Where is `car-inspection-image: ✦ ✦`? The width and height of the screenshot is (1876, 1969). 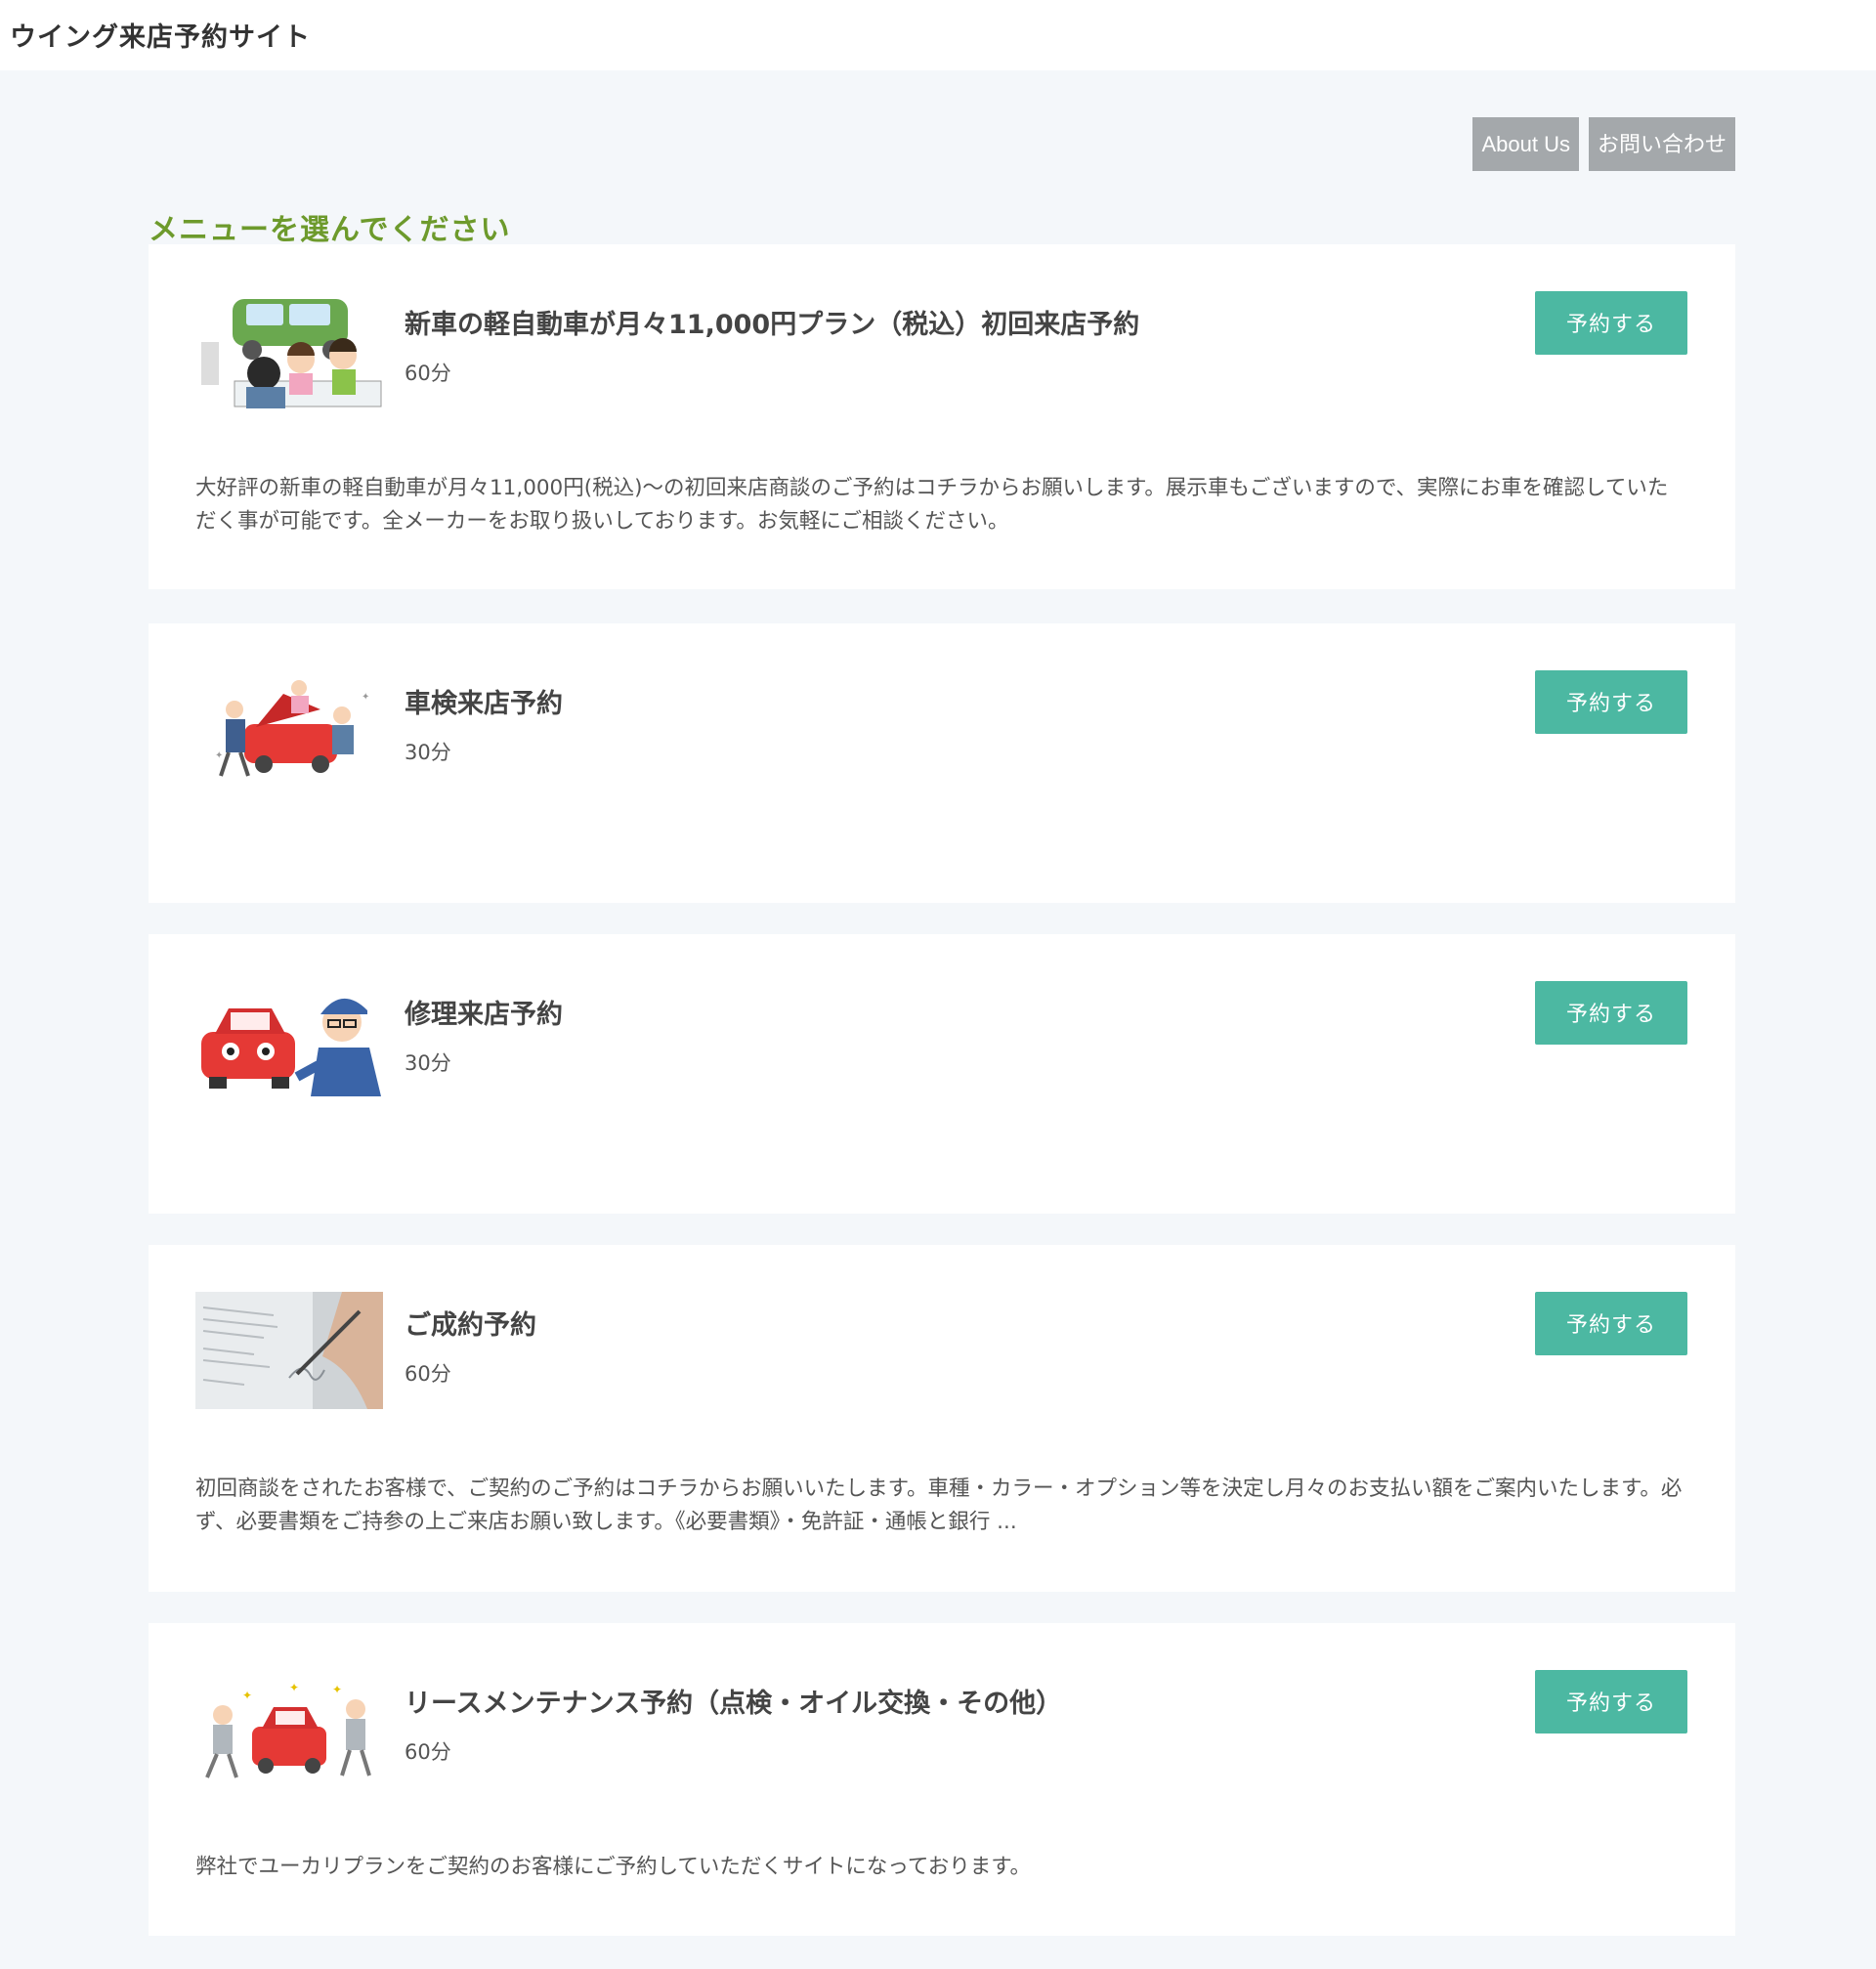 car-inspection-image: ✦ ✦ is located at coordinates (289, 729).